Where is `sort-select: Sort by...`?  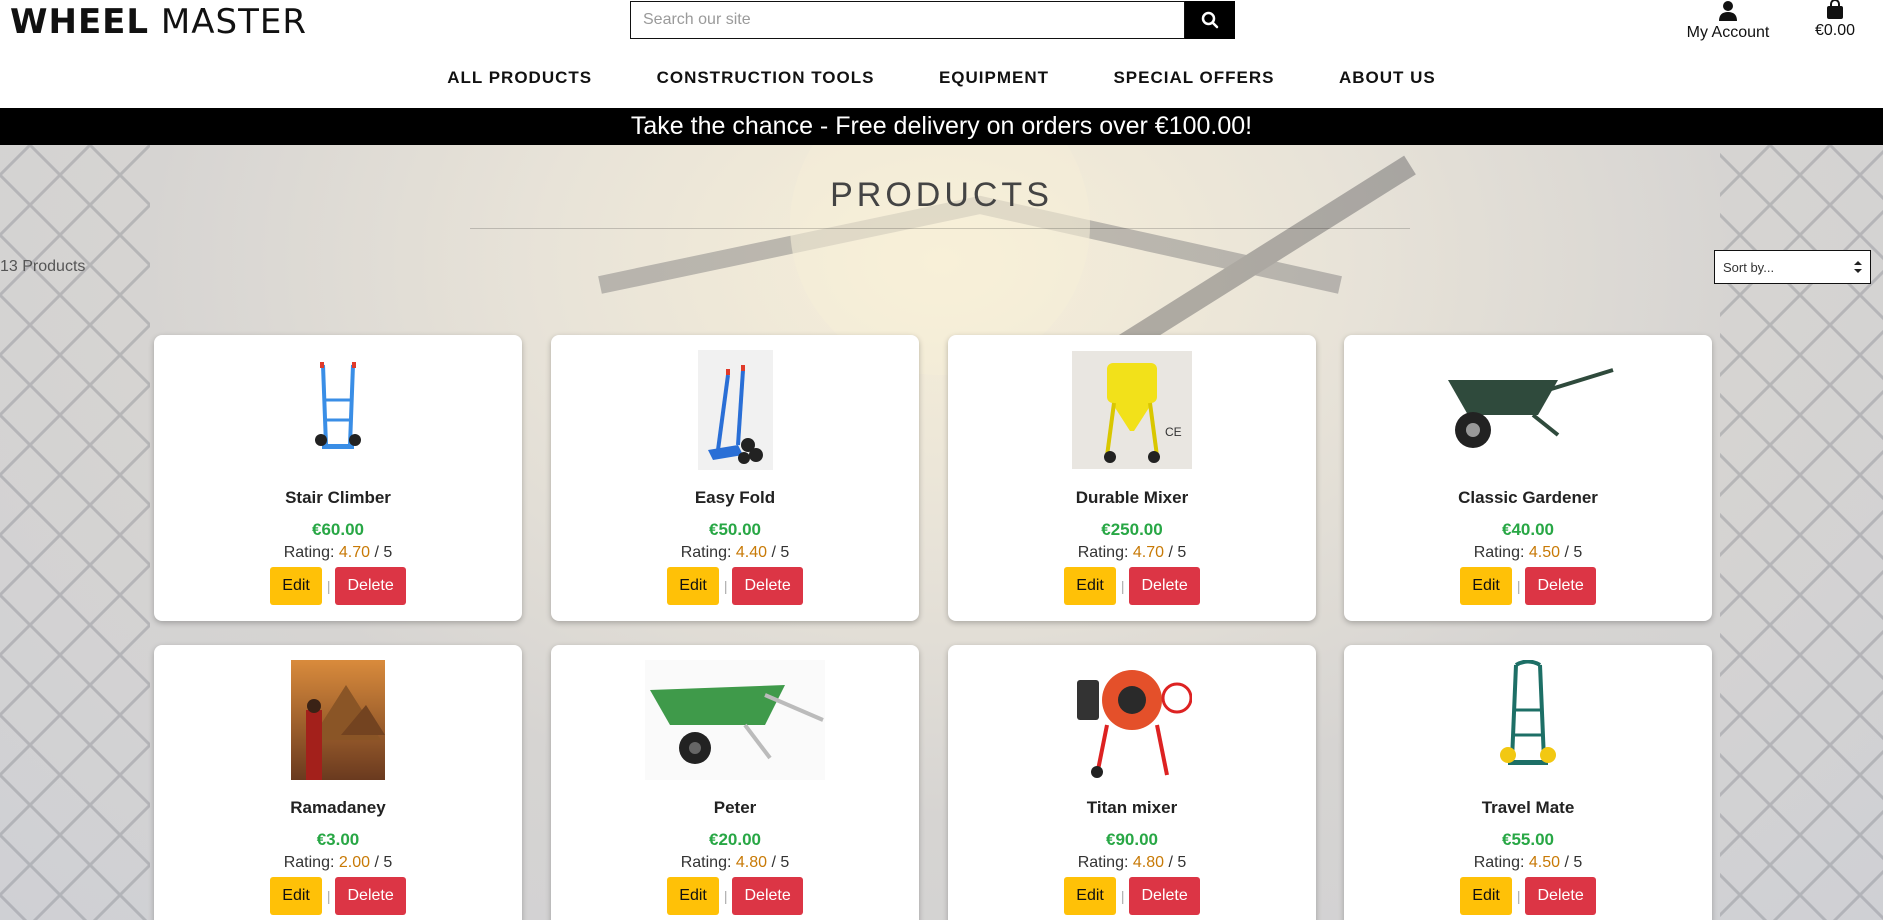 sort-select: Sort by... is located at coordinates (1792, 267).